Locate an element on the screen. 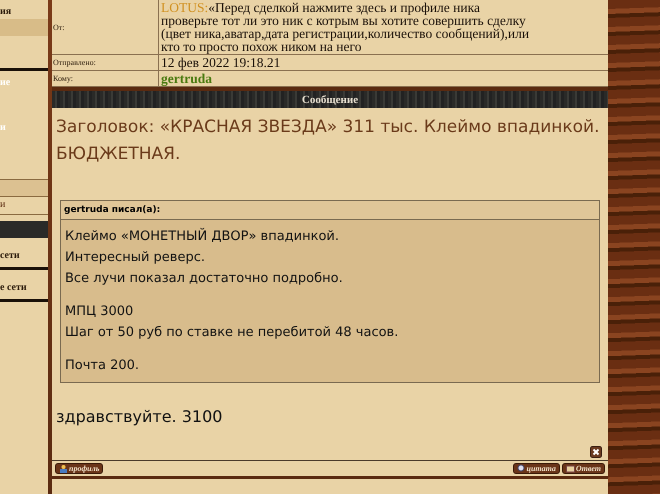 This screenshot has height=494, width=660. field-label: Кому: is located at coordinates (105, 78).